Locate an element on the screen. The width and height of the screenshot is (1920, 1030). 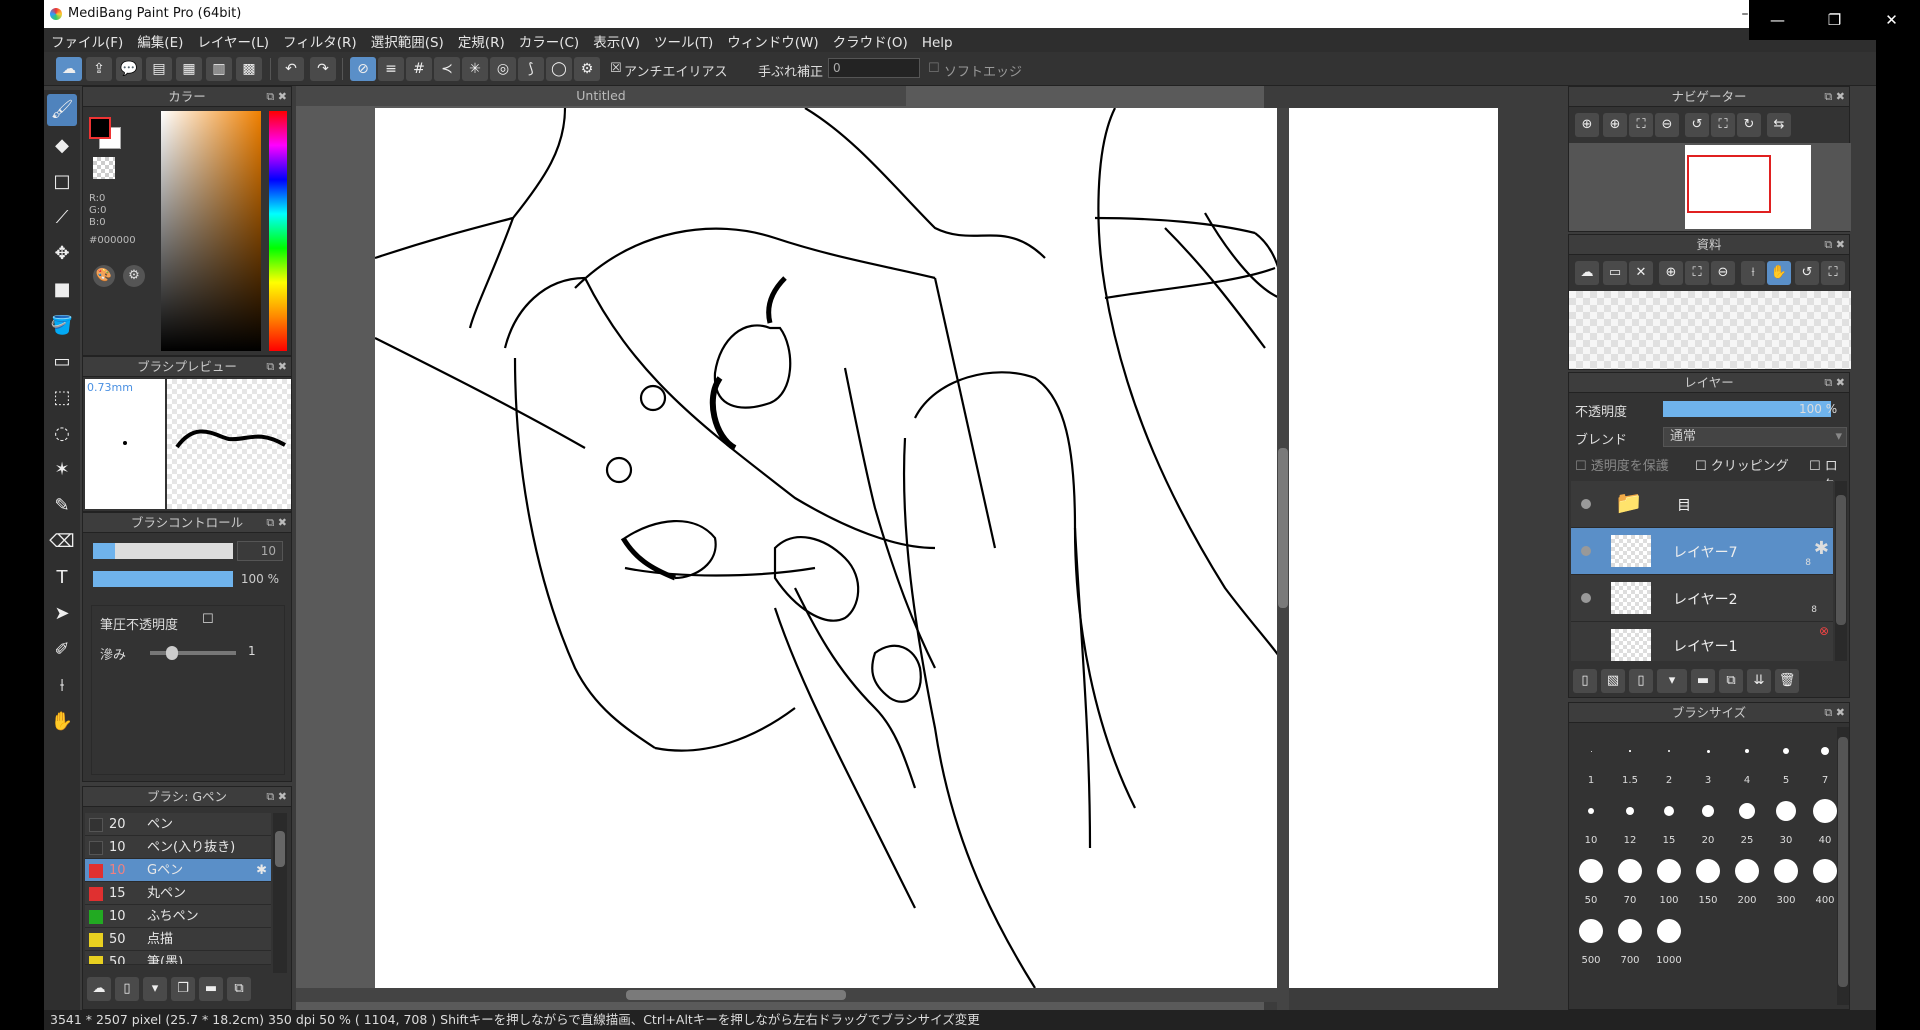
antialias-checkbox-icon: ☒ is located at coordinates (616, 68).